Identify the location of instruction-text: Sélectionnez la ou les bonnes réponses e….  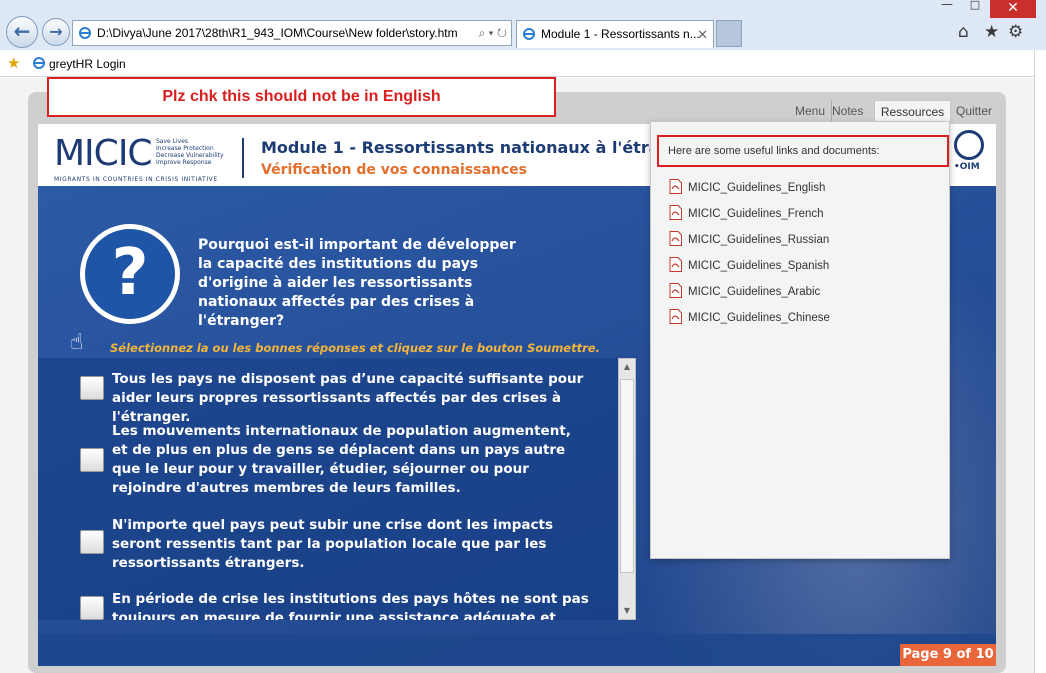
(355, 348).